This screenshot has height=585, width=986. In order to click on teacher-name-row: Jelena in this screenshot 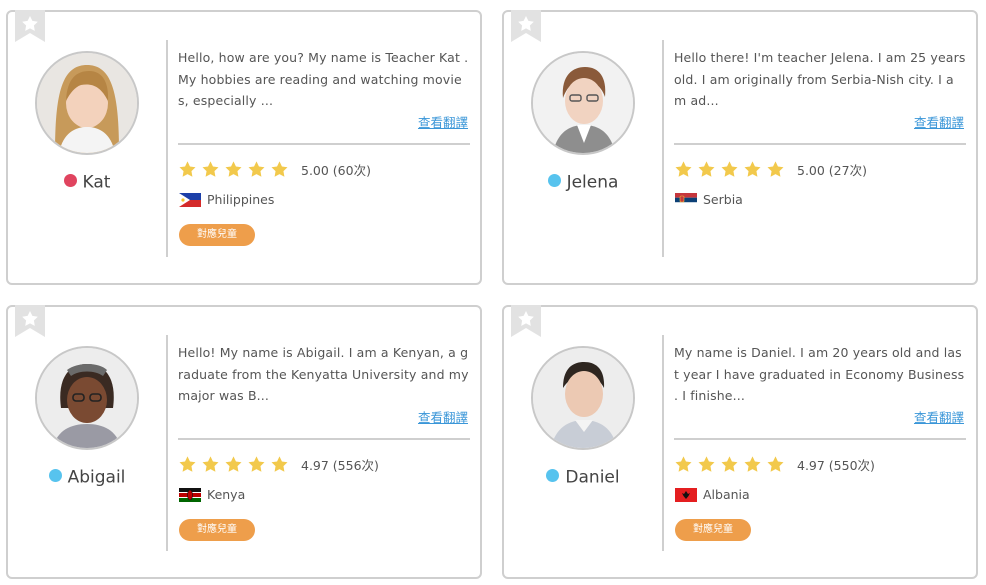, I will do `click(583, 182)`.